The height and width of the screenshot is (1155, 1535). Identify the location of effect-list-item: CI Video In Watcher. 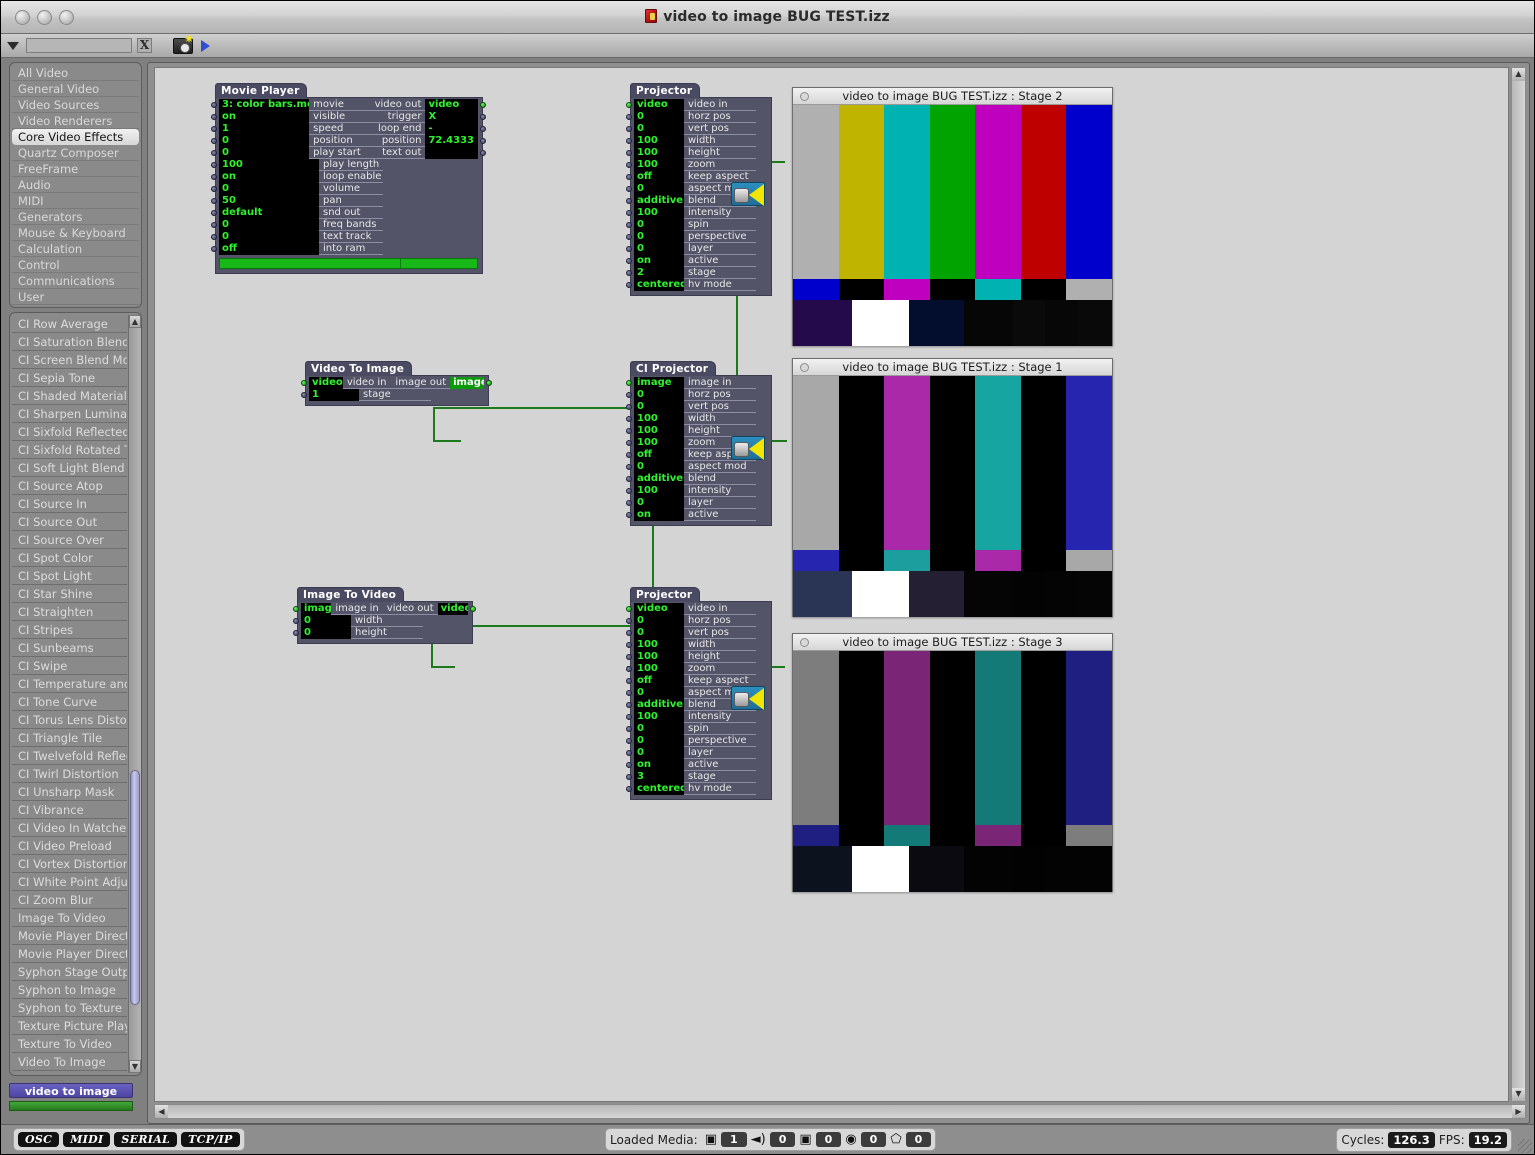
(69, 828).